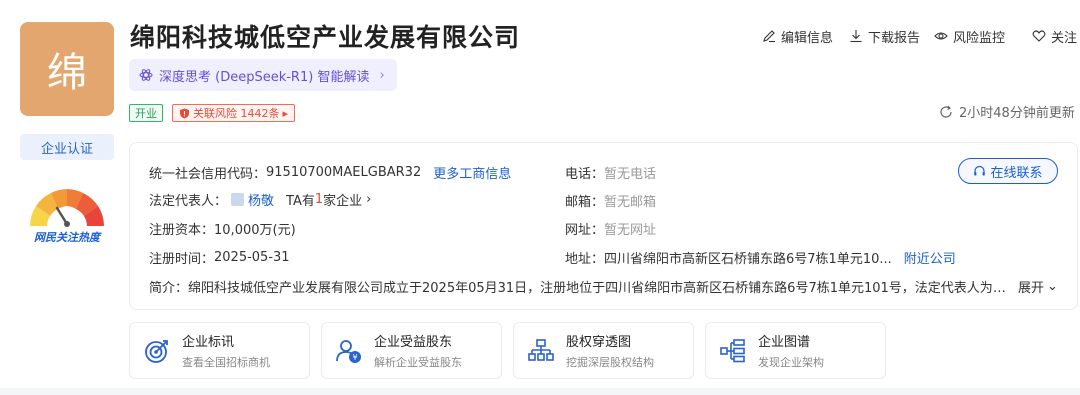  I want to click on chevron-down-icon: ⌄, so click(1052, 286).